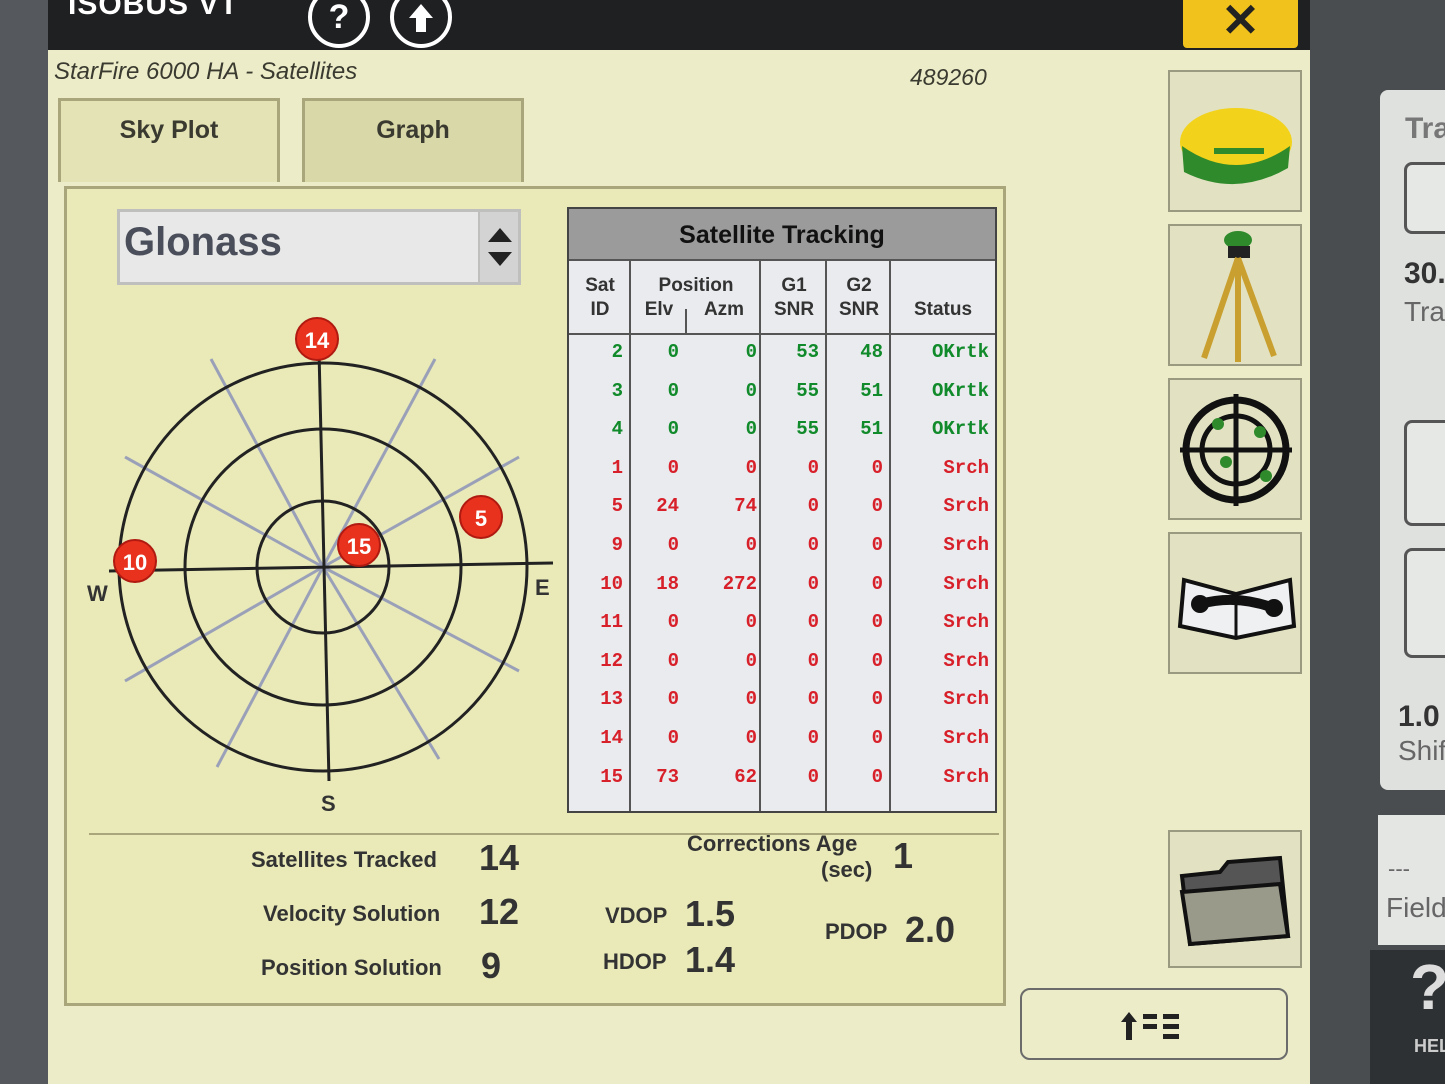  What do you see at coordinates (339, 24) in the screenshot?
I see `help-button: ?` at bounding box center [339, 24].